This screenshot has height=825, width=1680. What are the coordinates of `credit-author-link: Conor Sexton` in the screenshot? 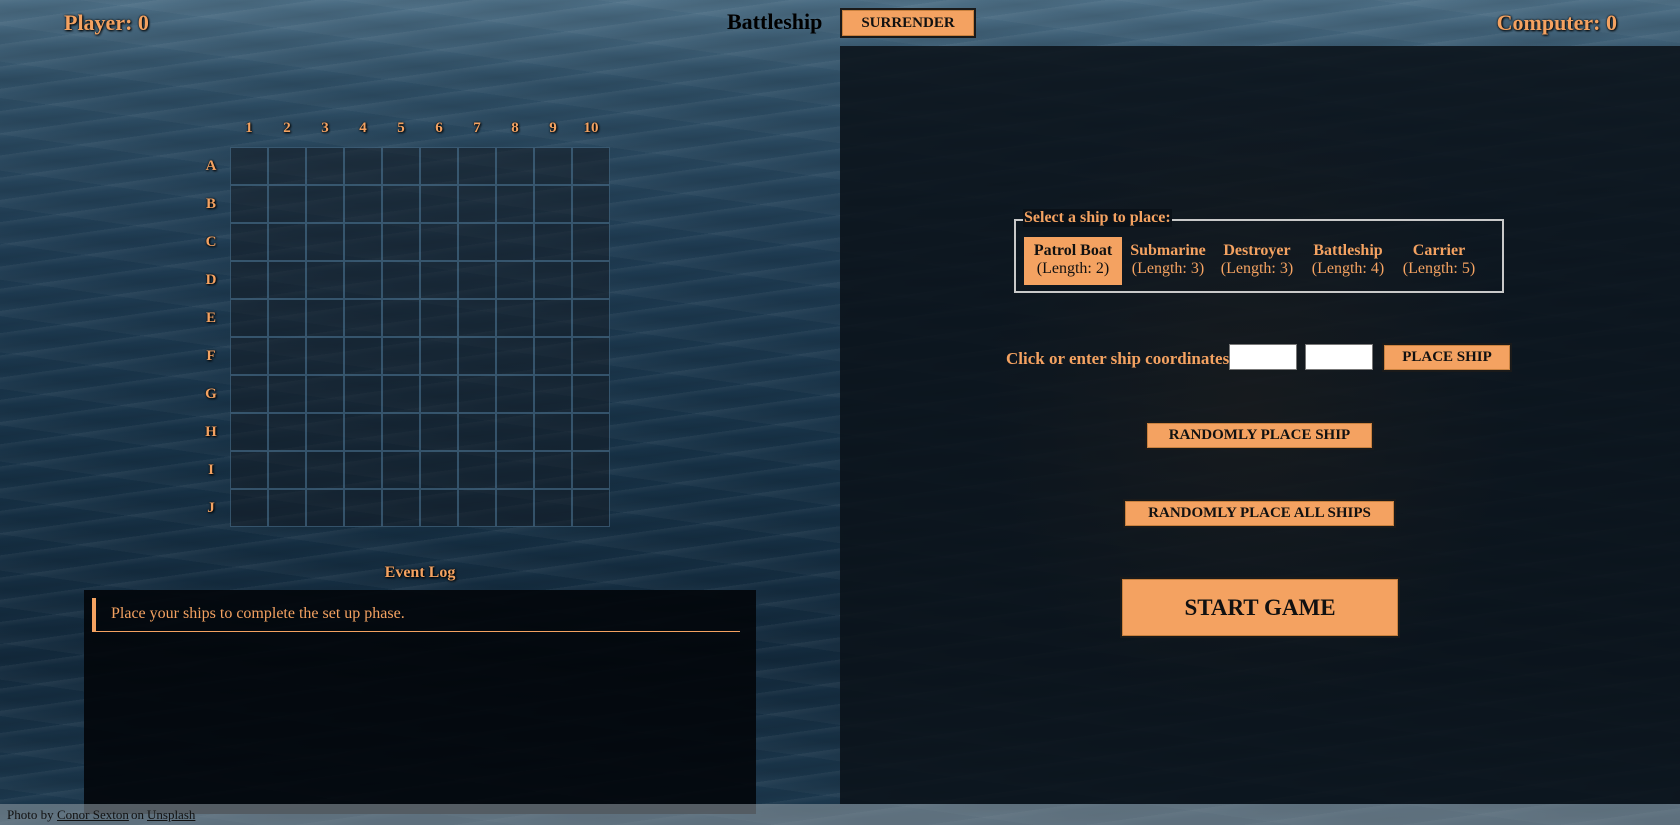 It's located at (93, 815).